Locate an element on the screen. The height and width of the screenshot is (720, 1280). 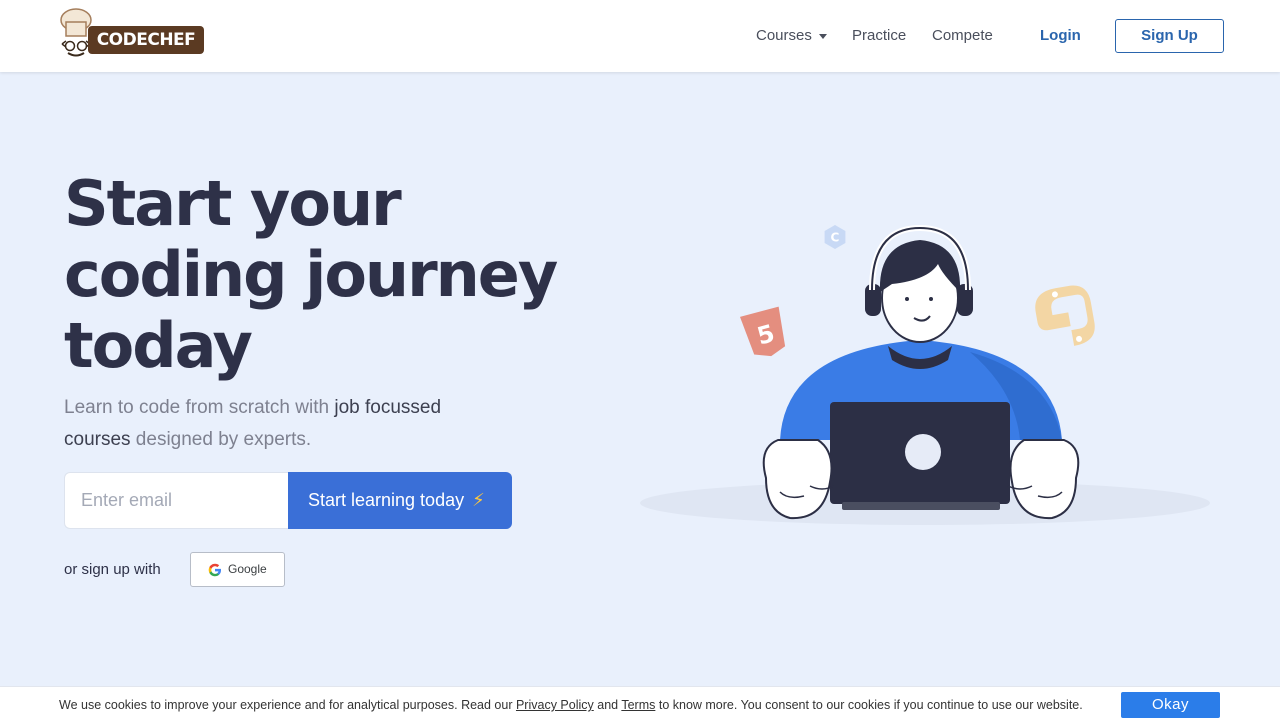
nav-courses-label: Courses is located at coordinates (784, 35).